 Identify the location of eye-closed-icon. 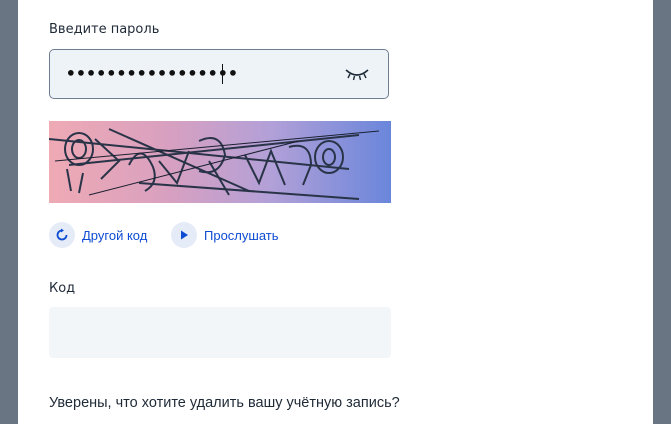
(357, 74).